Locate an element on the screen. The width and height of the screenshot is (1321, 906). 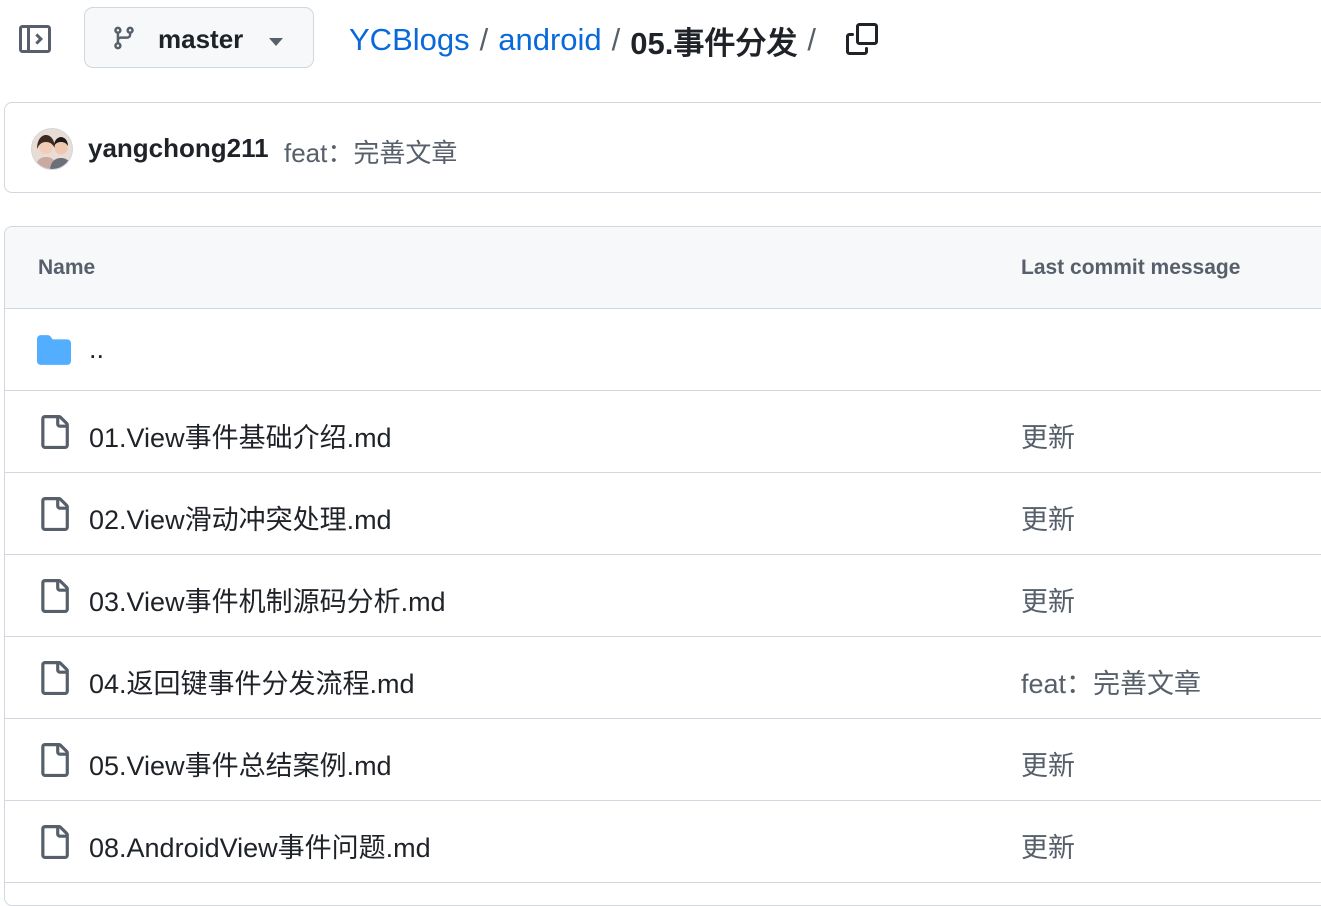
breadcrumb-current: 05.事件分发 is located at coordinates (714, 43).